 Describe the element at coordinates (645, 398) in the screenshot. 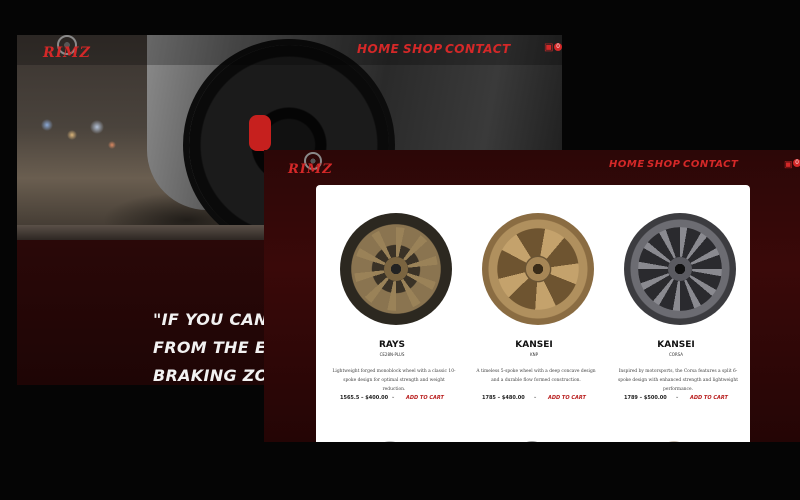

I see `product-price: 1789 – $500.00` at that location.